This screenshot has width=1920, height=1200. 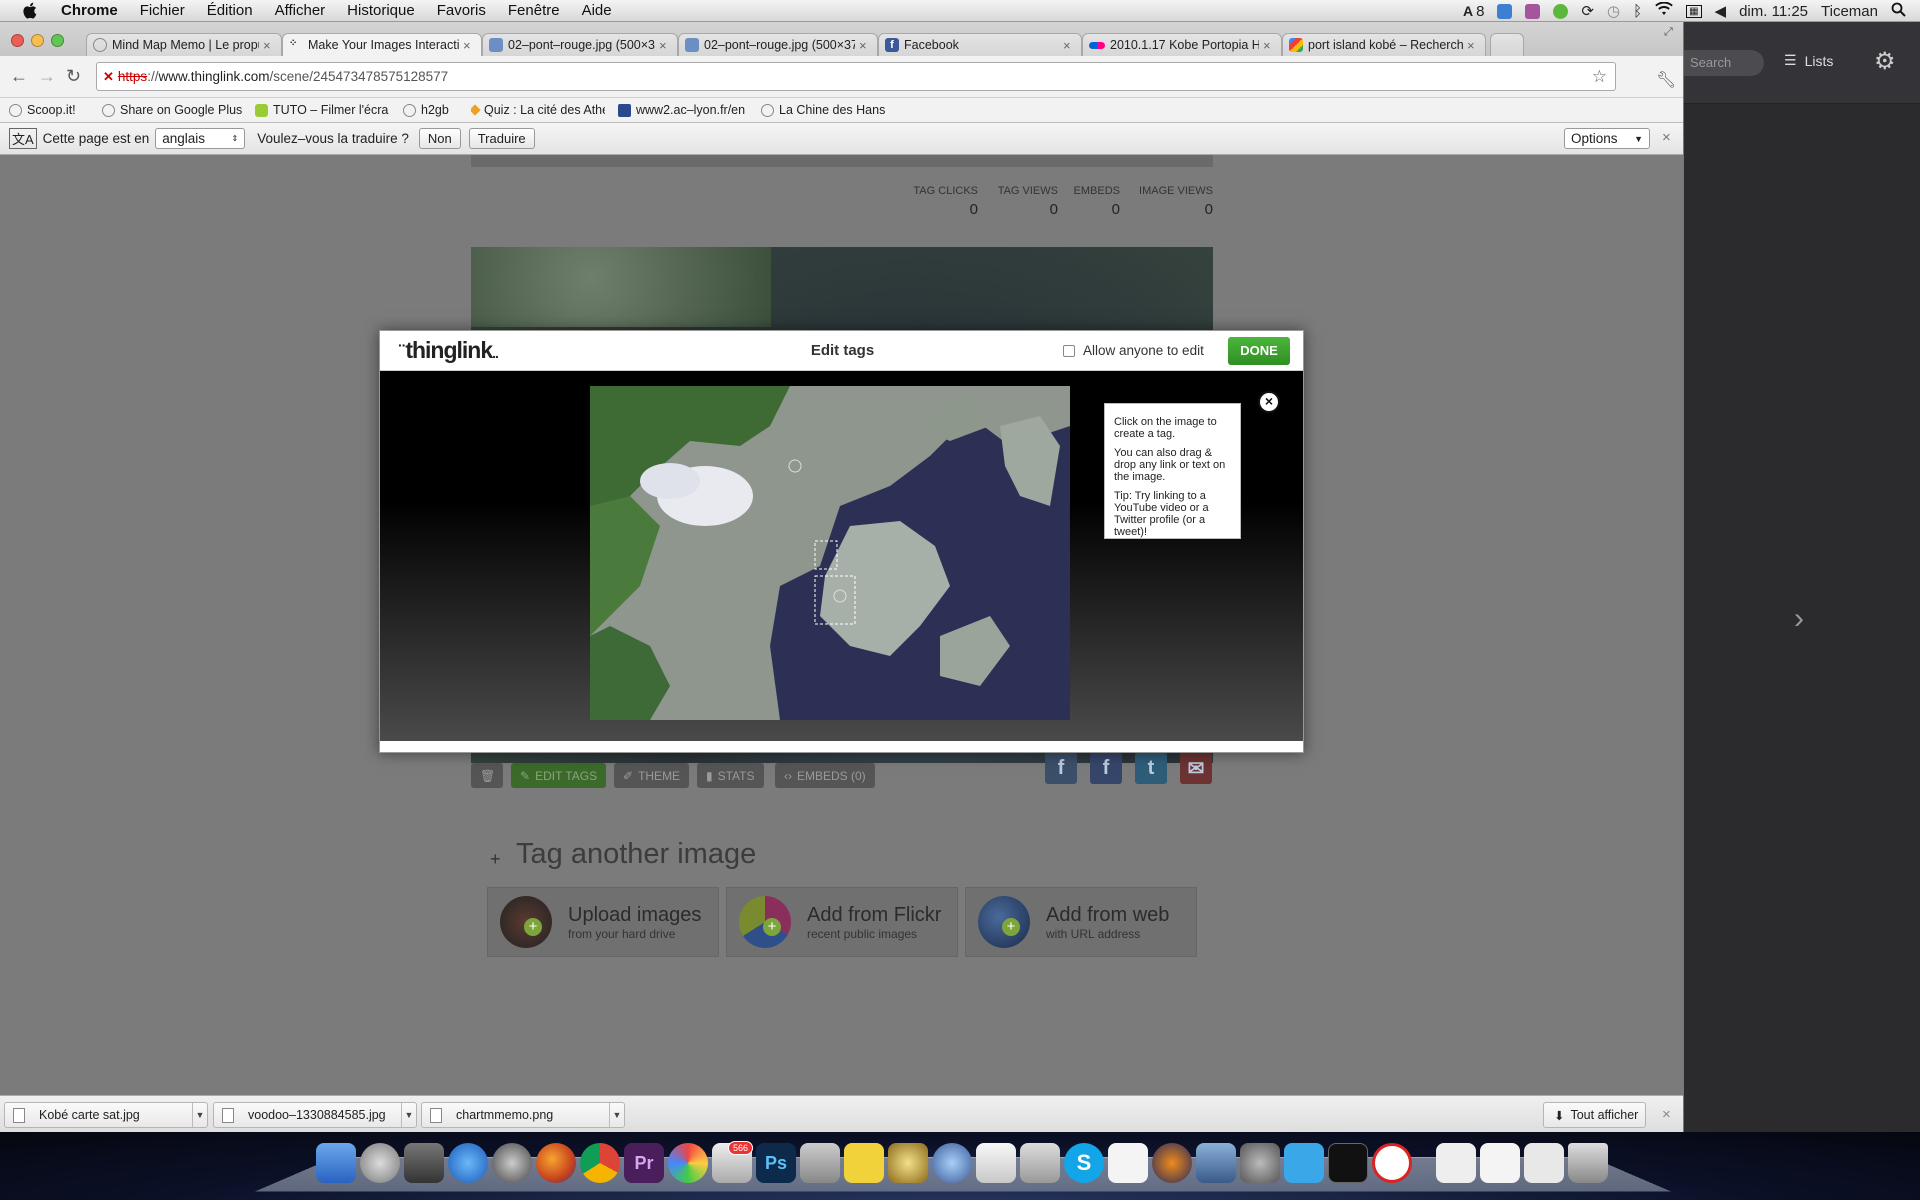 What do you see at coordinates (597, 10) in the screenshot?
I see `menu-aide: Aide` at bounding box center [597, 10].